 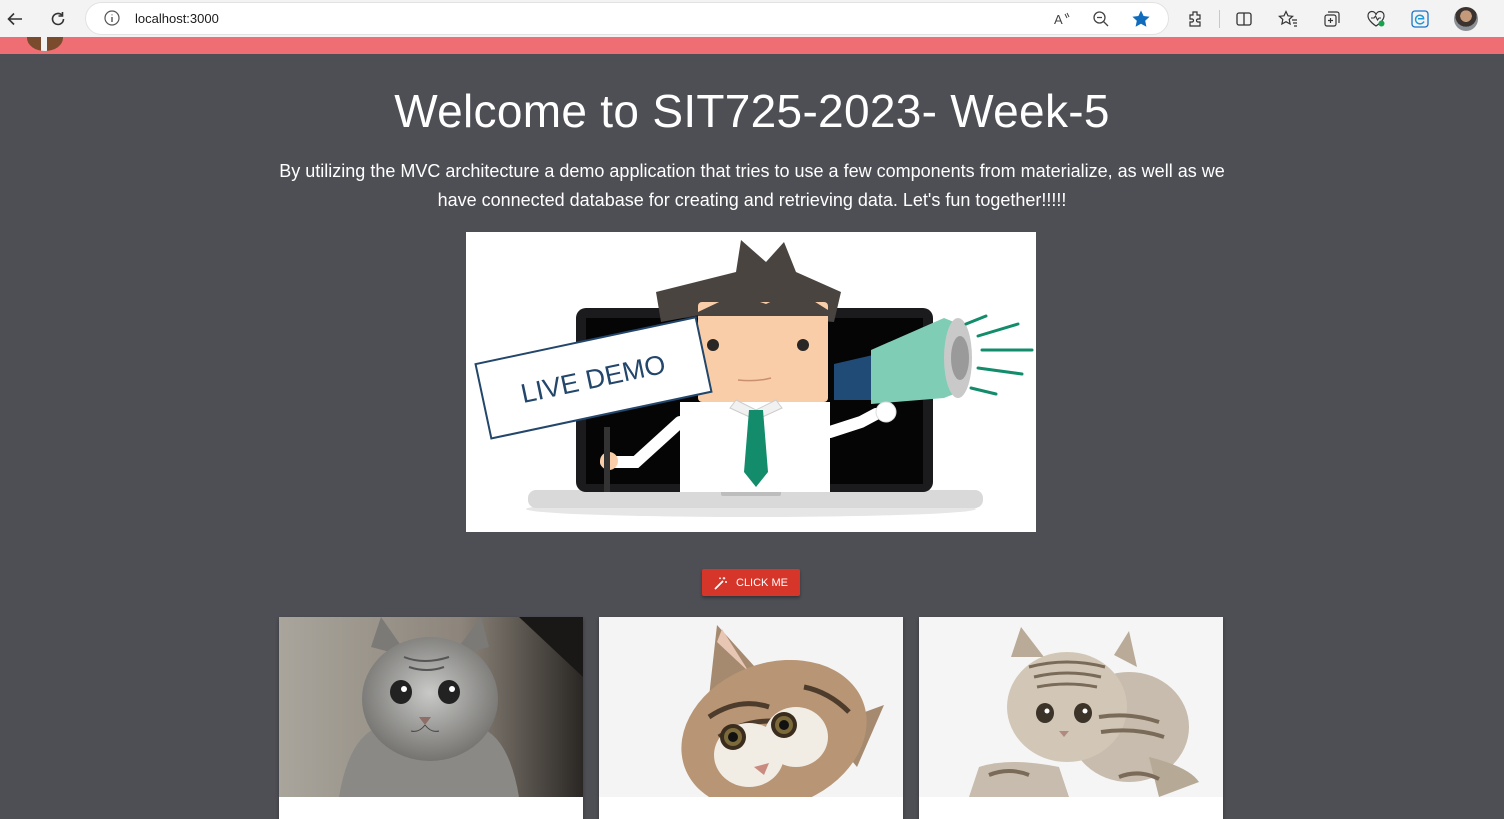 I want to click on browser-essentials-icon, so click(x=1376, y=19).